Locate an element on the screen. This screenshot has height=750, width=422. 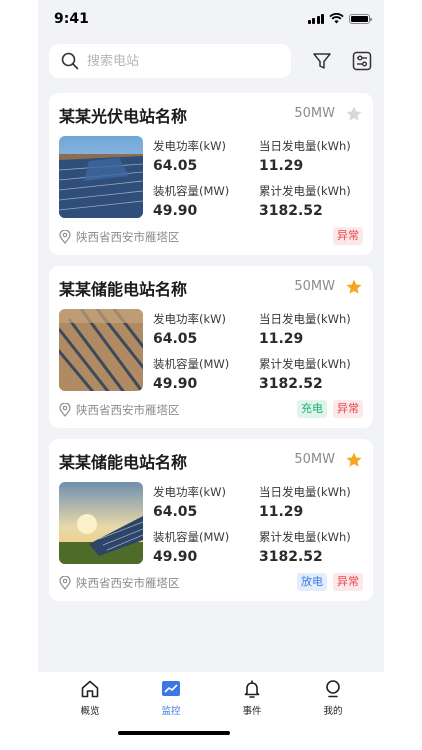
filter-icon is located at coordinates (322, 61).